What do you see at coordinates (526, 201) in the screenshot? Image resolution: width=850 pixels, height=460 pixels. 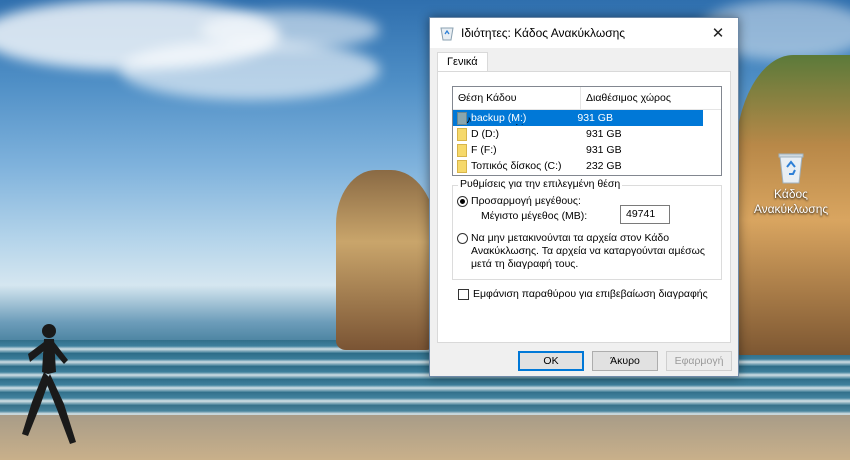 I see `custom-size-label: Προσαρμογή μεγέθους:` at bounding box center [526, 201].